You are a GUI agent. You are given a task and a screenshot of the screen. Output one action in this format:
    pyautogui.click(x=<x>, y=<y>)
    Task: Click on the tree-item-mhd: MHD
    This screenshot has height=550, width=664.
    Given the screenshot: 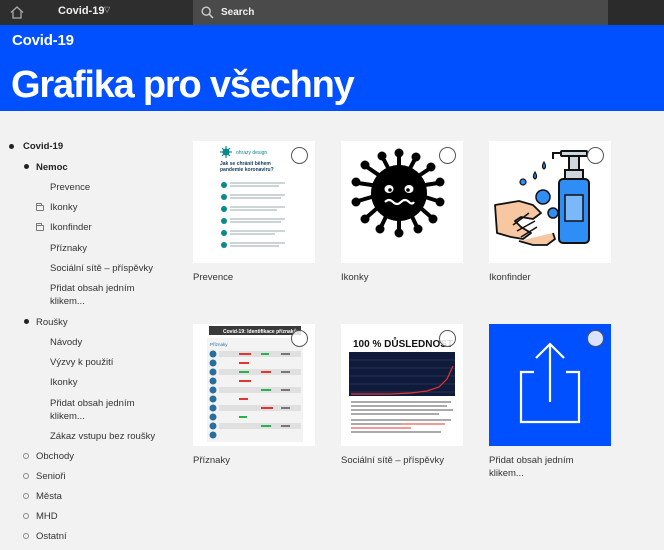 What is the action you would take?
    pyautogui.click(x=47, y=516)
    